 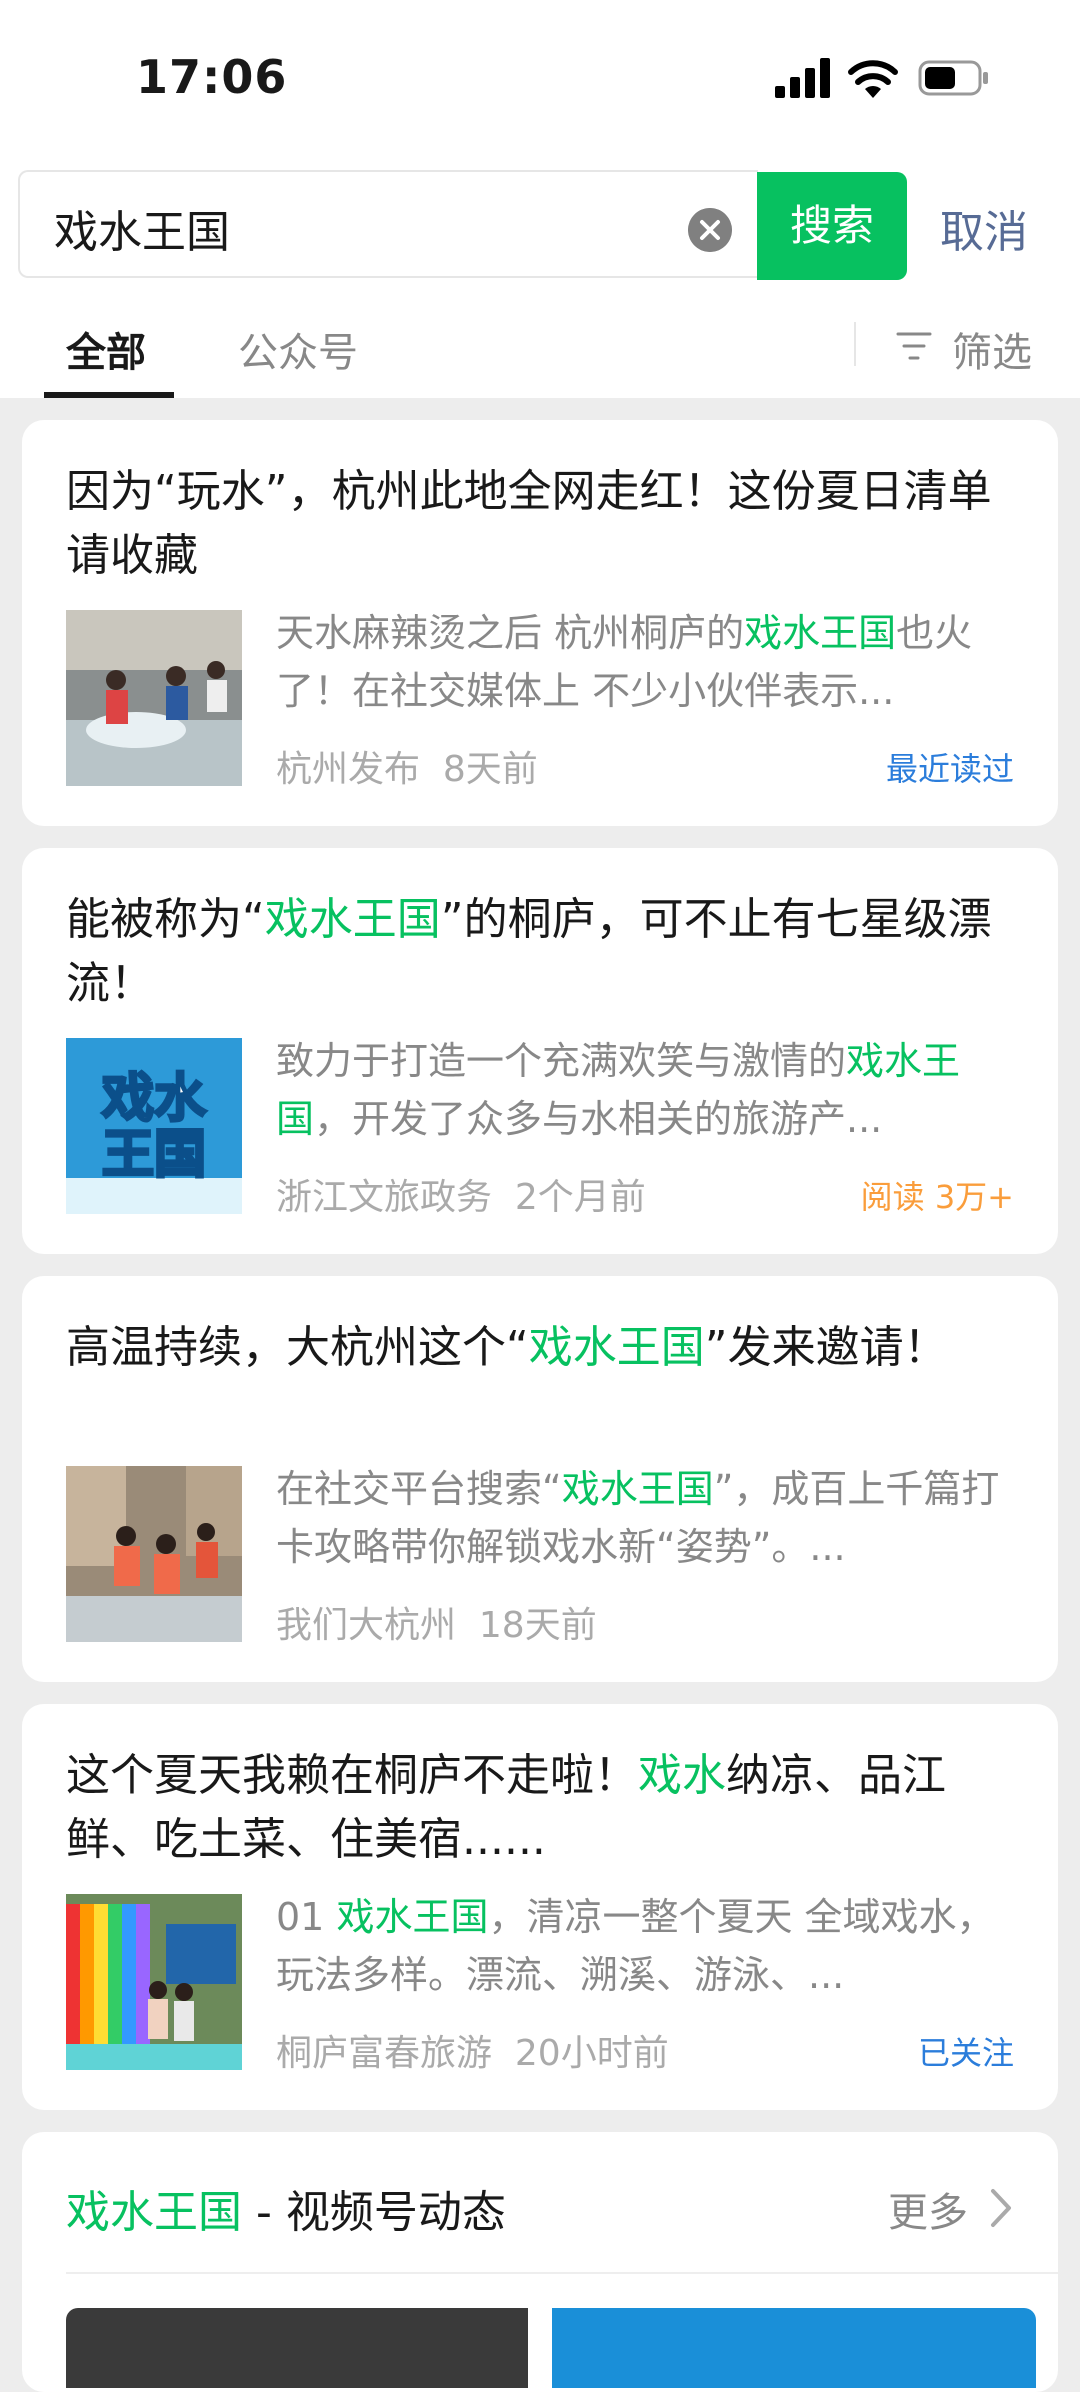 I want to click on wifi-icon, so click(x=873, y=79).